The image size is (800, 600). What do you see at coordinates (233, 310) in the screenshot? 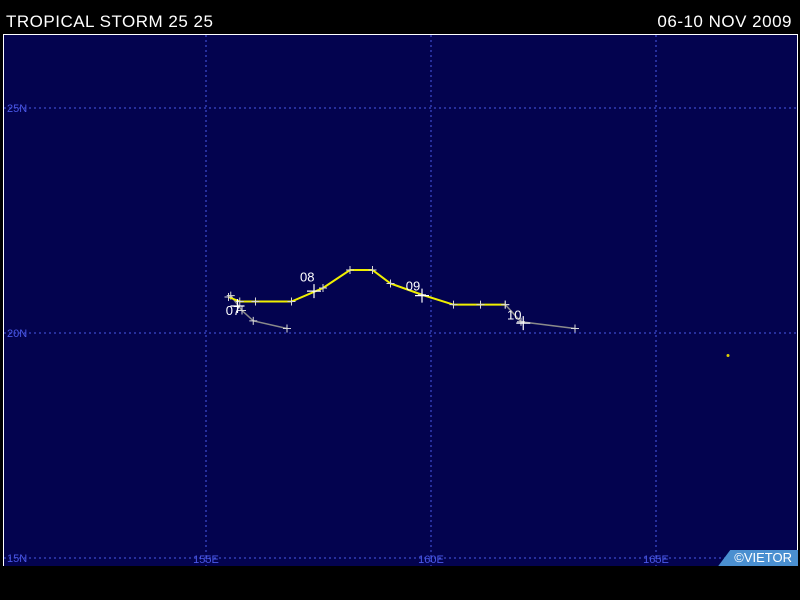
I see `date-label: 07` at bounding box center [233, 310].